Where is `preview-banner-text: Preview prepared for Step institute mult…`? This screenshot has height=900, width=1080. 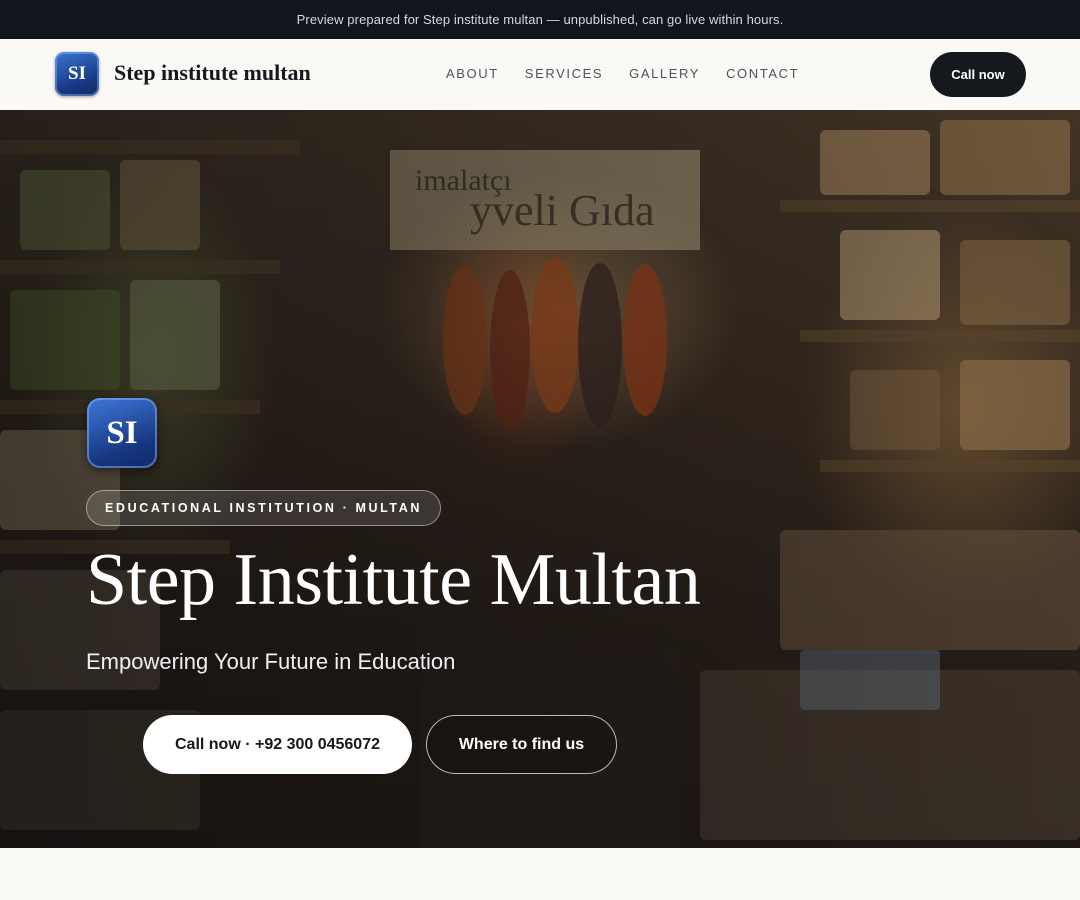 preview-banner-text: Preview prepared for Step institute mult… is located at coordinates (540, 19).